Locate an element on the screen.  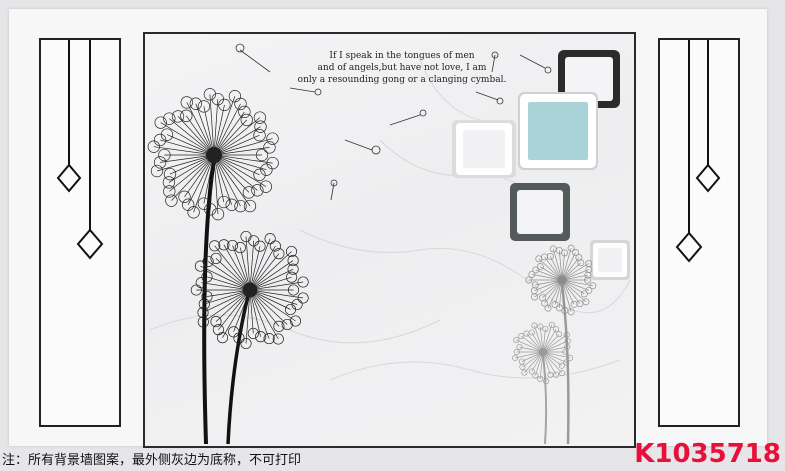
print-note: 注：所有背景墙图案，最外侧灰边为底称，不可打印 is located at coordinates (152, 460).